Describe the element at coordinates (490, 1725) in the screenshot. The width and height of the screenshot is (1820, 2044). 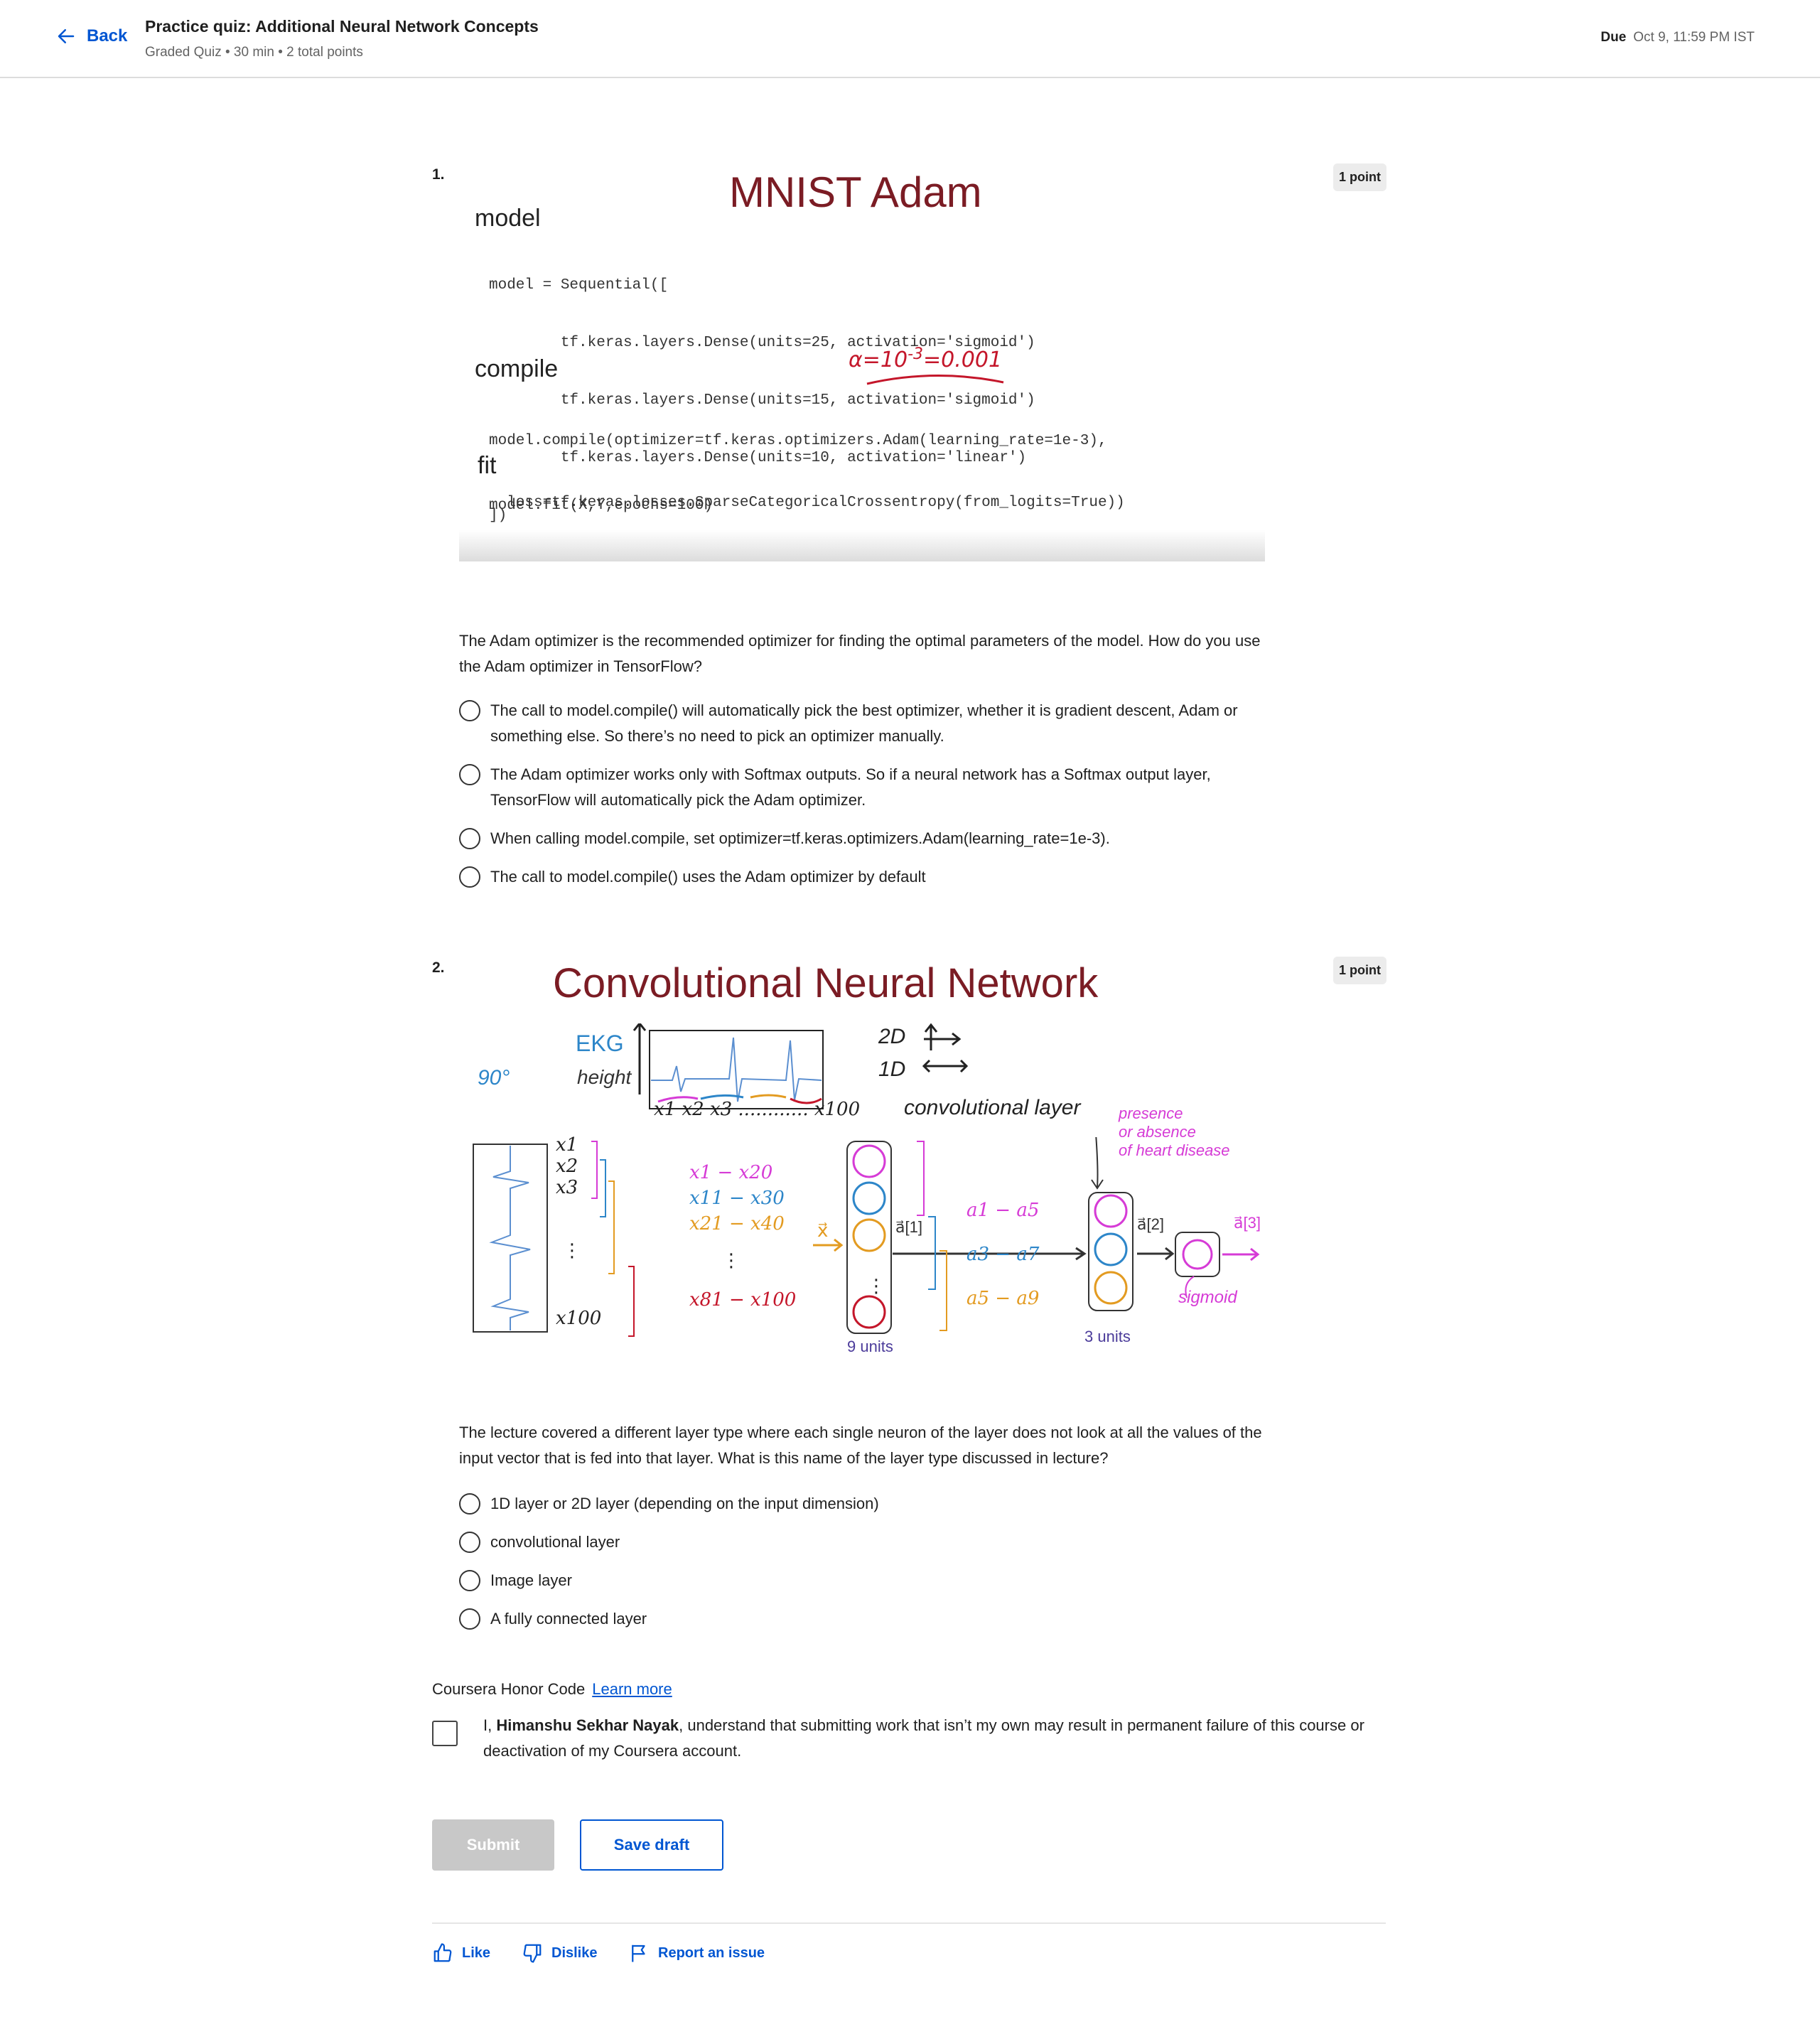
I see `honor-prefix: I,` at that location.